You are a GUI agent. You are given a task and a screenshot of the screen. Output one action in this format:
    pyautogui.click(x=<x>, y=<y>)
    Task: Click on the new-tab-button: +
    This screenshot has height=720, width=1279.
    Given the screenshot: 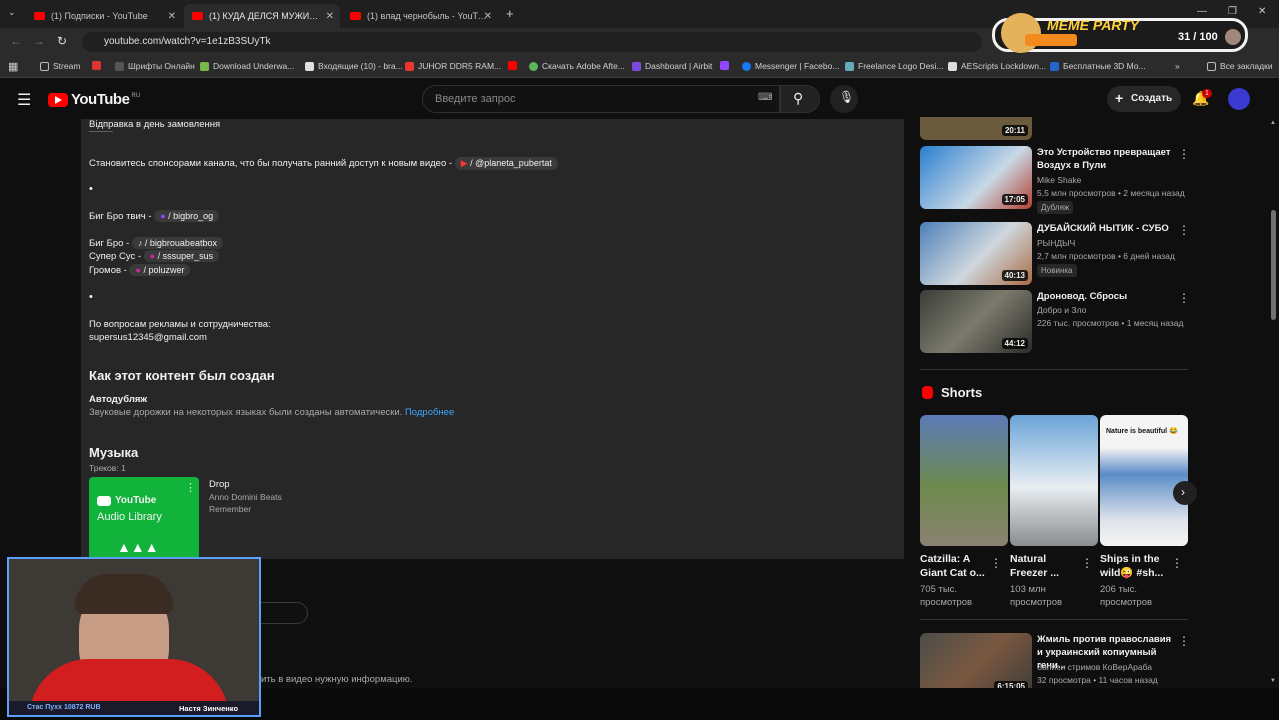 What is the action you would take?
    pyautogui.click(x=510, y=13)
    